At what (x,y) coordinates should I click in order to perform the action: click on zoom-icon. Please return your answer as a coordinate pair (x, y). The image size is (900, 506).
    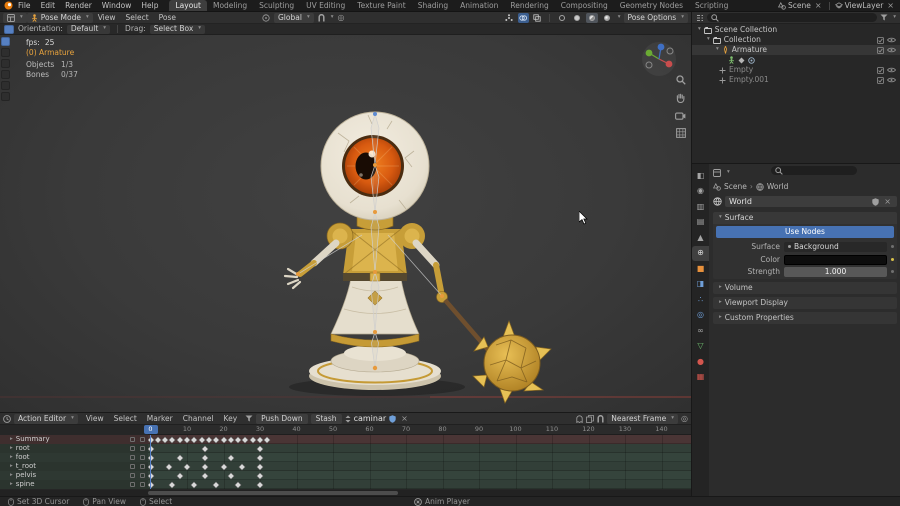
    Looking at the image, I should click on (680, 80).